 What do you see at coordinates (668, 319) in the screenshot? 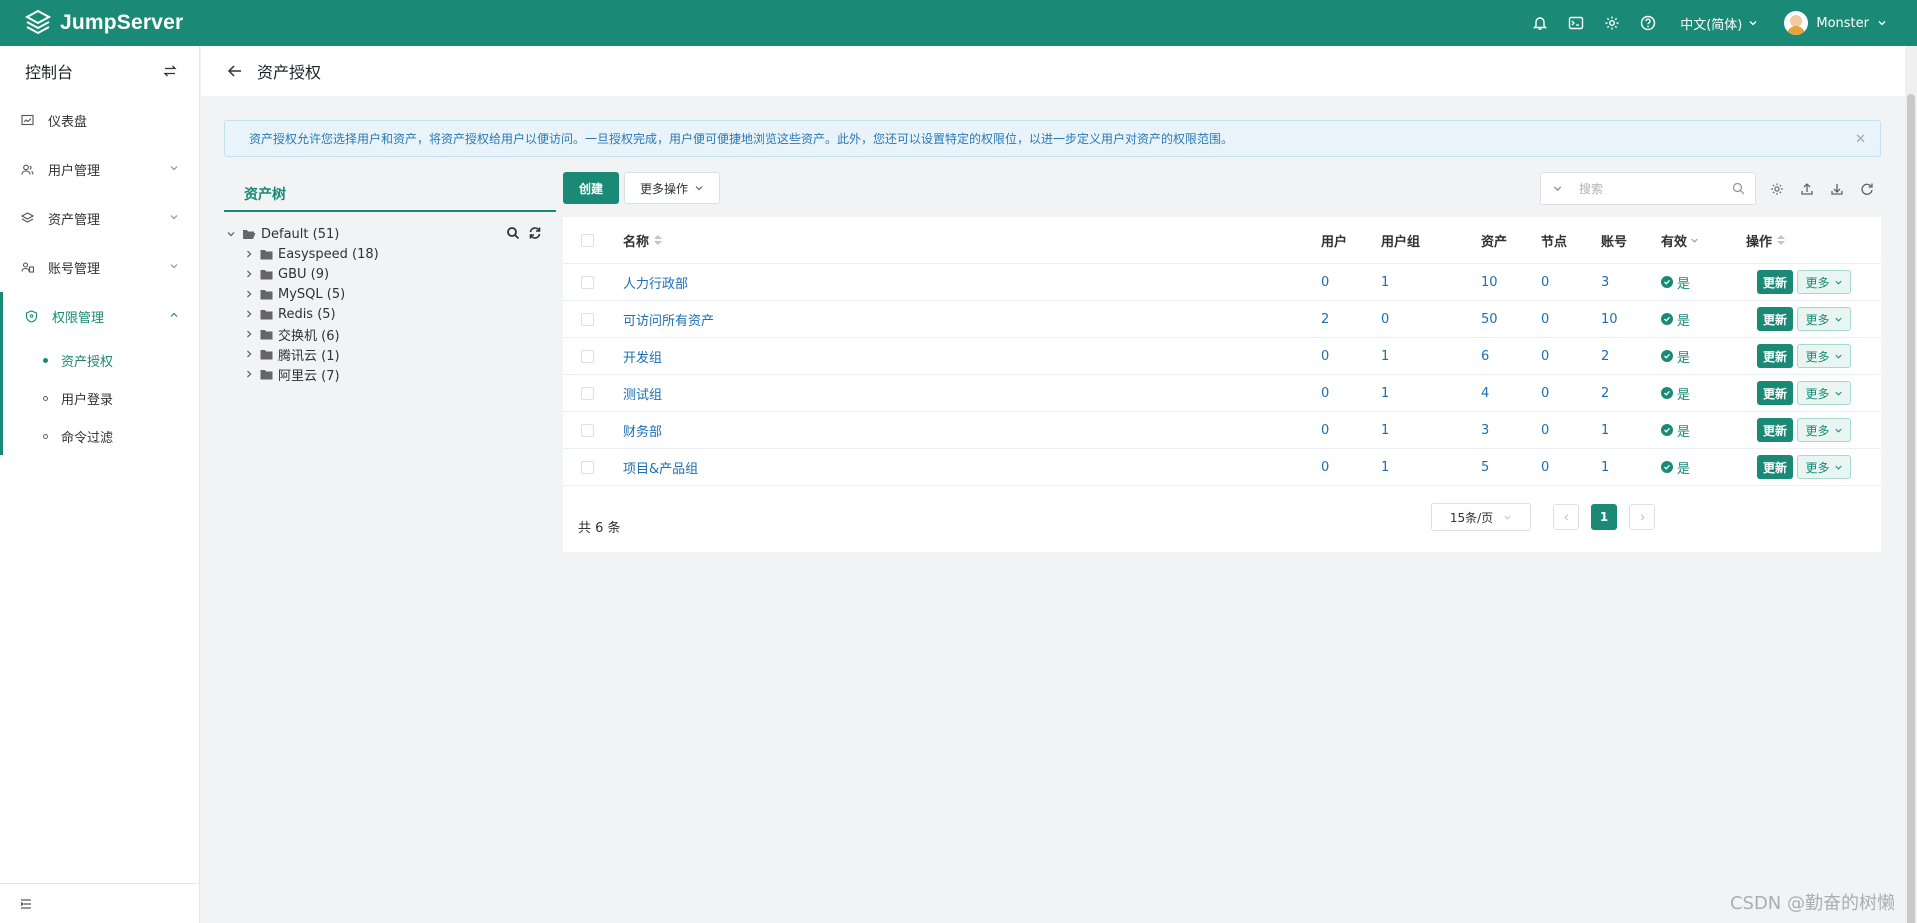
I see `permission-name-link: 可访问所有资产` at bounding box center [668, 319].